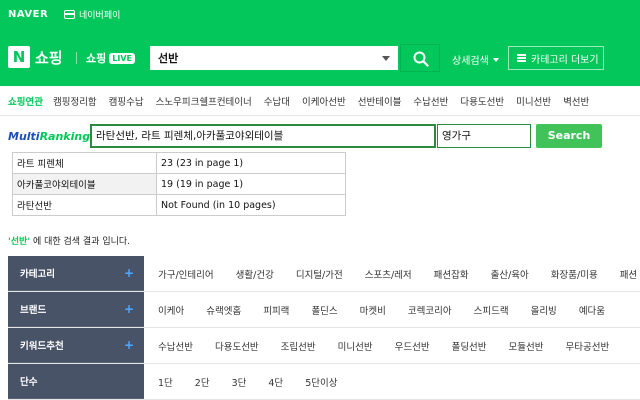 Image resolution: width=640 pixels, height=400 pixels. Describe the element at coordinates (533, 101) in the screenshot. I see `related-item: 미니선반` at that location.